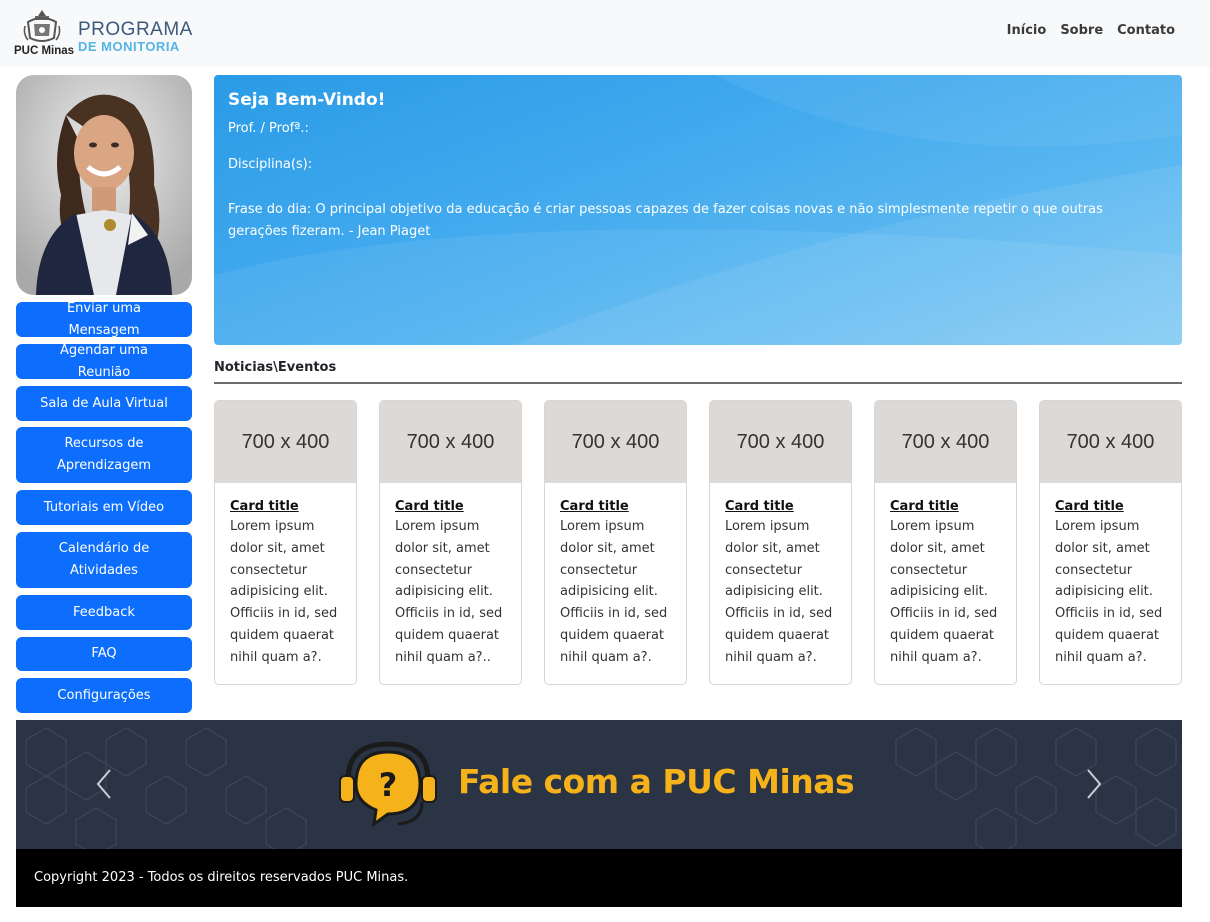  Describe the element at coordinates (1081, 30) in the screenshot. I see `nav-sobre-link: Sobre` at that location.